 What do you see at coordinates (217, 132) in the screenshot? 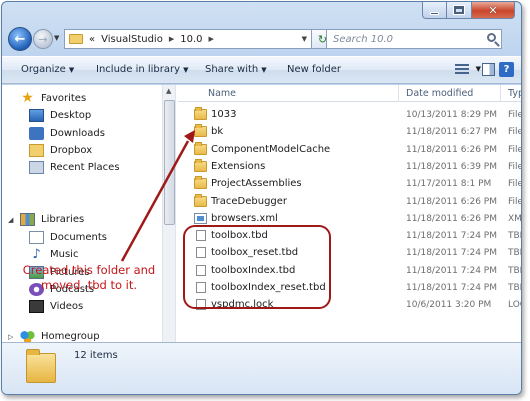
I see `file-name: bk` at bounding box center [217, 132].